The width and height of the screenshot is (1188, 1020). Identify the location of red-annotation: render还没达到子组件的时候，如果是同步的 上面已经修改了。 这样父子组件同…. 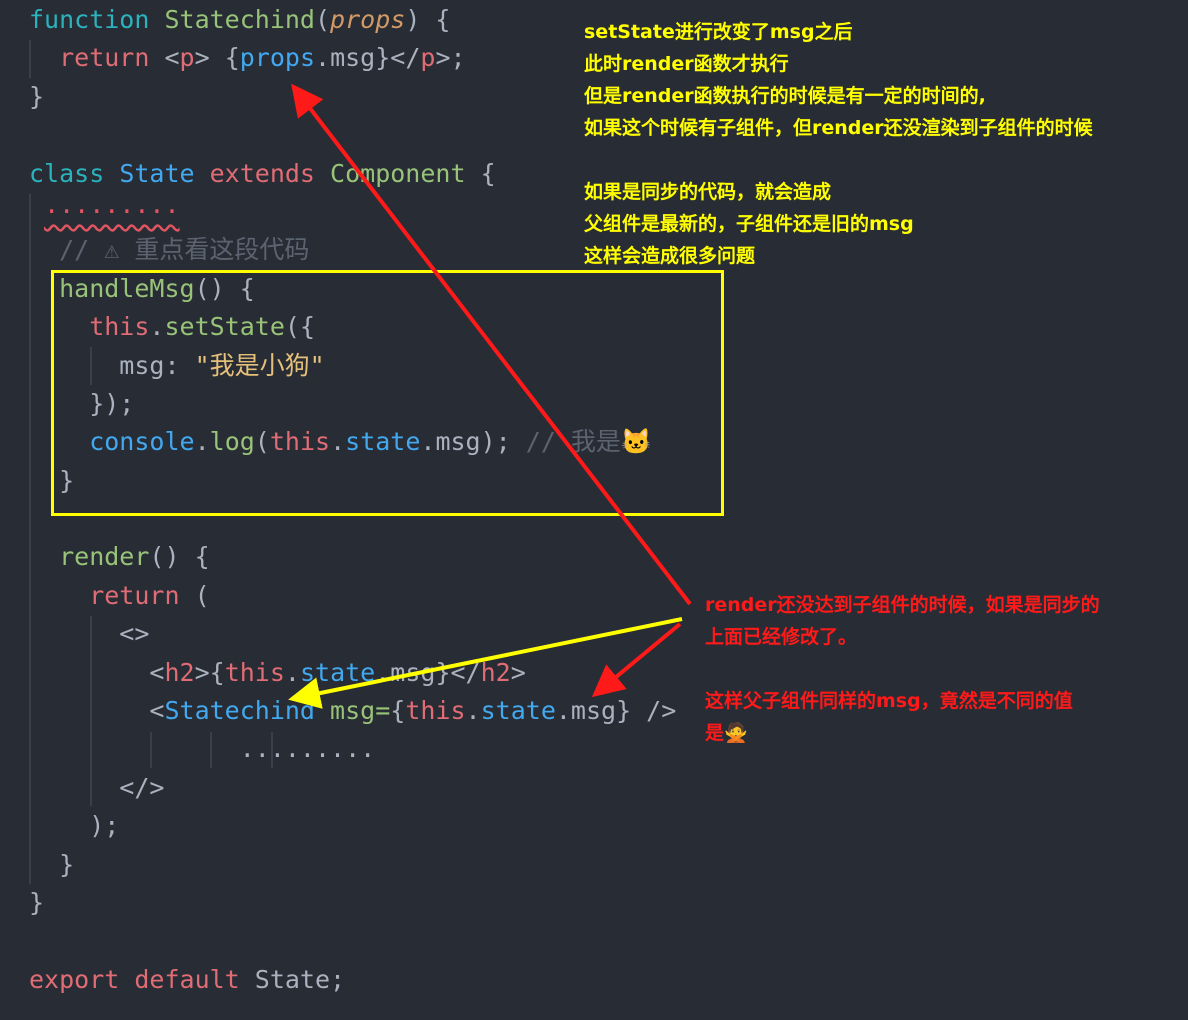
(902, 669).